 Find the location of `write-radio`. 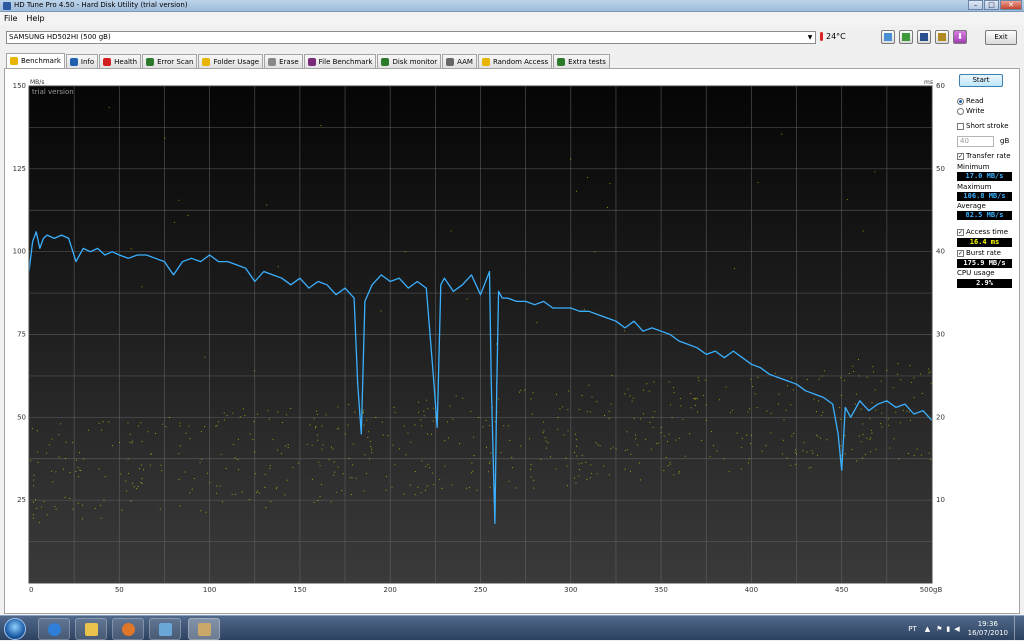

write-radio is located at coordinates (960, 111).